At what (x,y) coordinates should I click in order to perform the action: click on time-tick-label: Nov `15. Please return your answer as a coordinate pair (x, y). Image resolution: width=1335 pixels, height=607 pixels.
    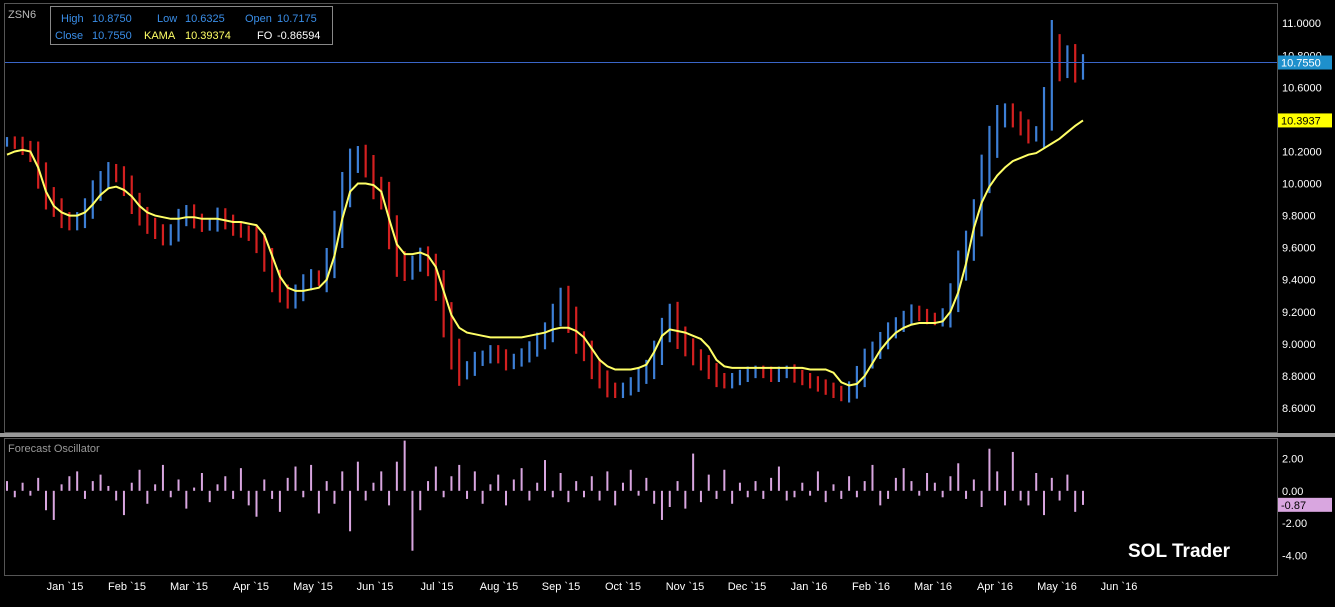
    Looking at the image, I should click on (685, 587).